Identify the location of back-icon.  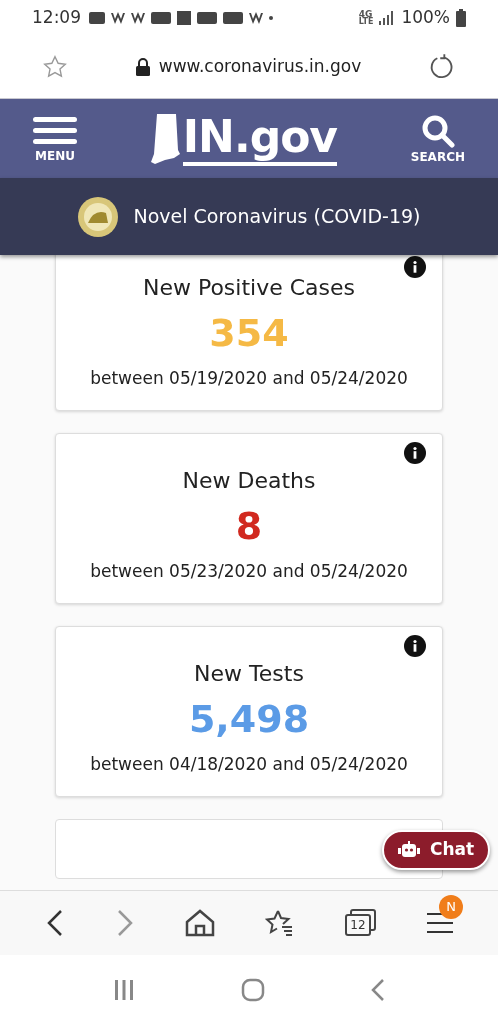
(55, 923).